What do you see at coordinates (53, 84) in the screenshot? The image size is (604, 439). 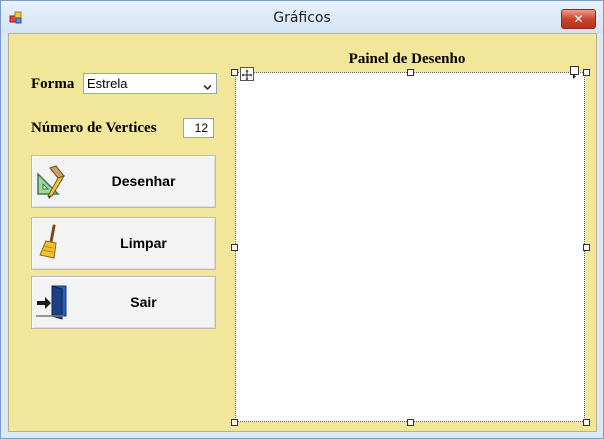 I see `forma-label: Forma` at bounding box center [53, 84].